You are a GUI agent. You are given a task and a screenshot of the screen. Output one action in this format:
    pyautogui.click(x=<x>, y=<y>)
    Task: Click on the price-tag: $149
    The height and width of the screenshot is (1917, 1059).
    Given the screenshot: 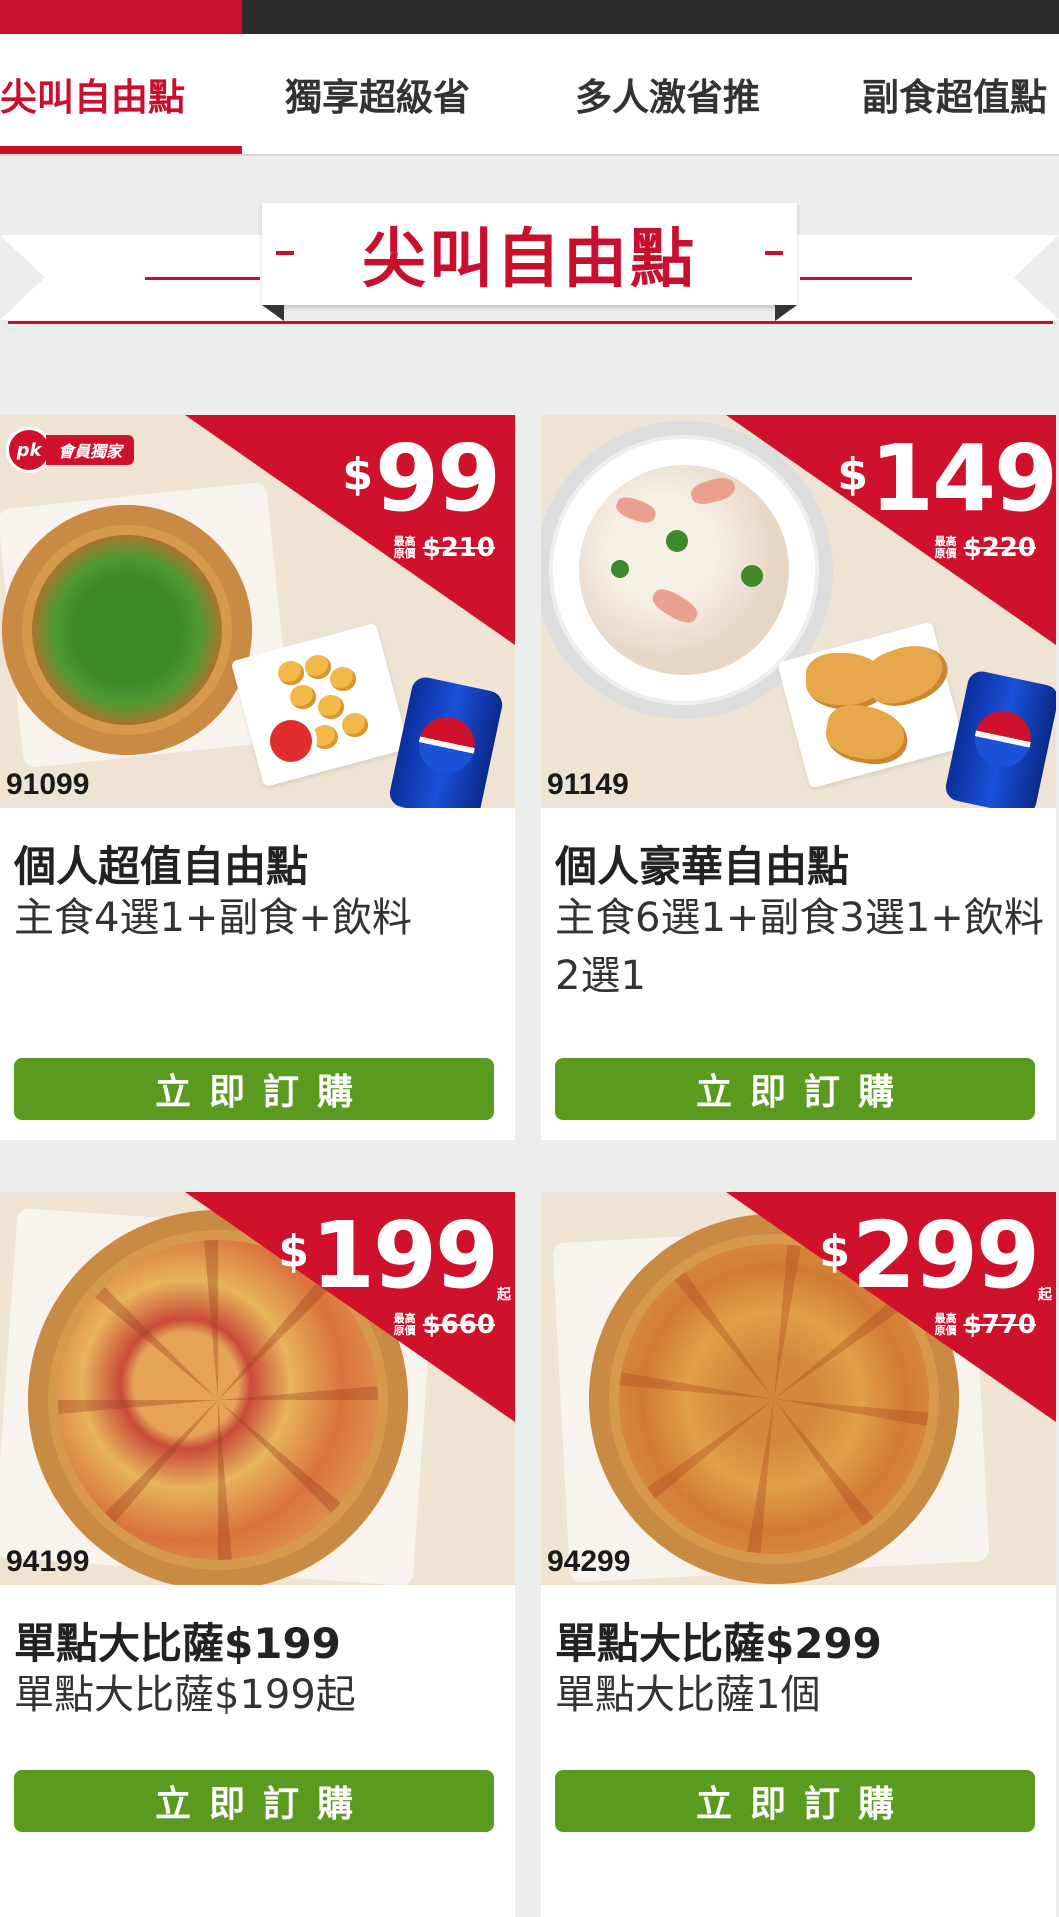 What is the action you would take?
    pyautogui.click(x=946, y=479)
    